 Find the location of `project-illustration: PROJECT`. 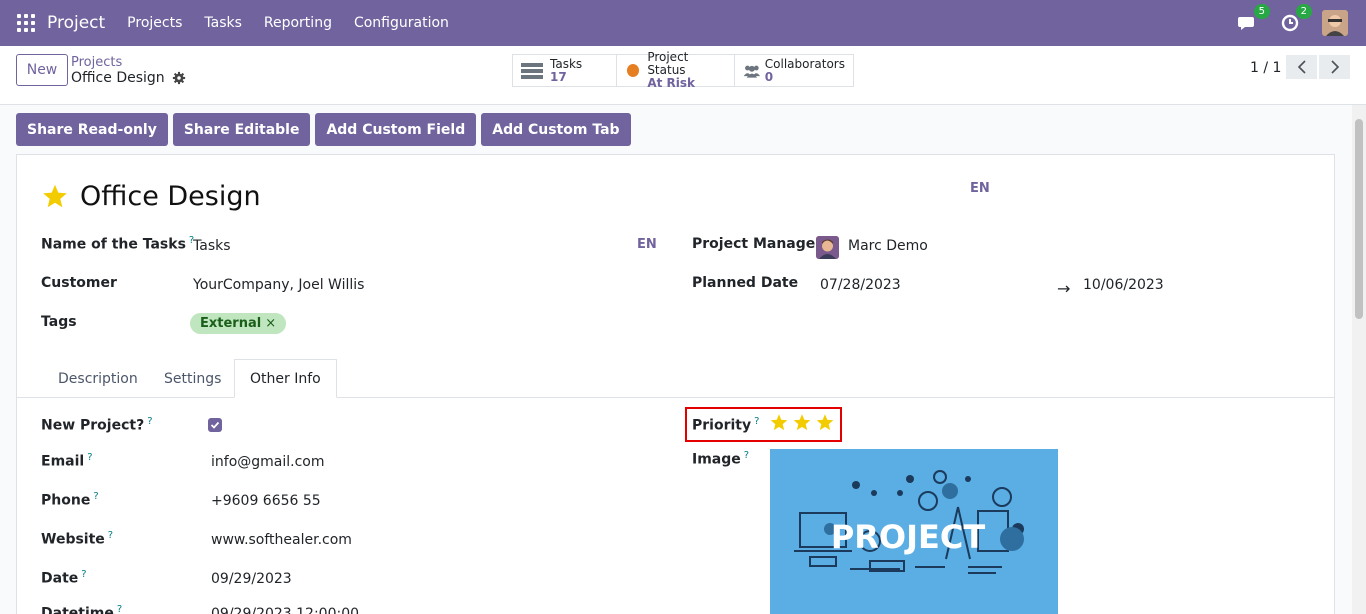

project-illustration: PROJECT is located at coordinates (914, 531).